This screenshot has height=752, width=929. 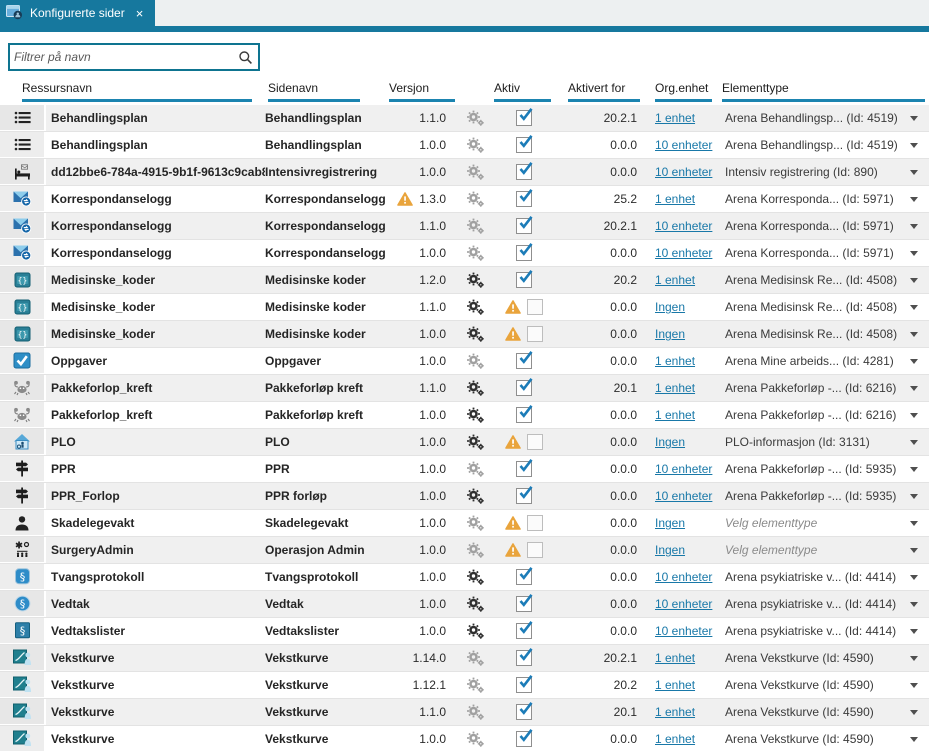 What do you see at coordinates (810, 469) in the screenshot?
I see `elementtype-dropdown: Arena Pakkeforløp -... (Id: 5935)` at bounding box center [810, 469].